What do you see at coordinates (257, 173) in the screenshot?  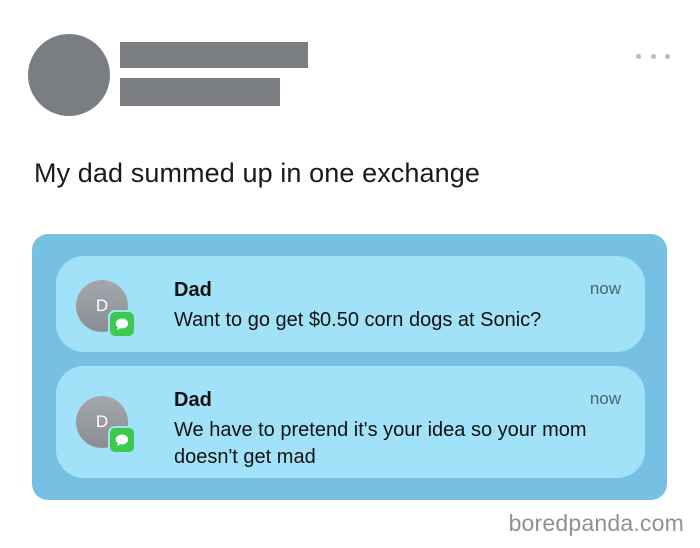 I see `post-text: My dad summed up in one exchange` at bounding box center [257, 173].